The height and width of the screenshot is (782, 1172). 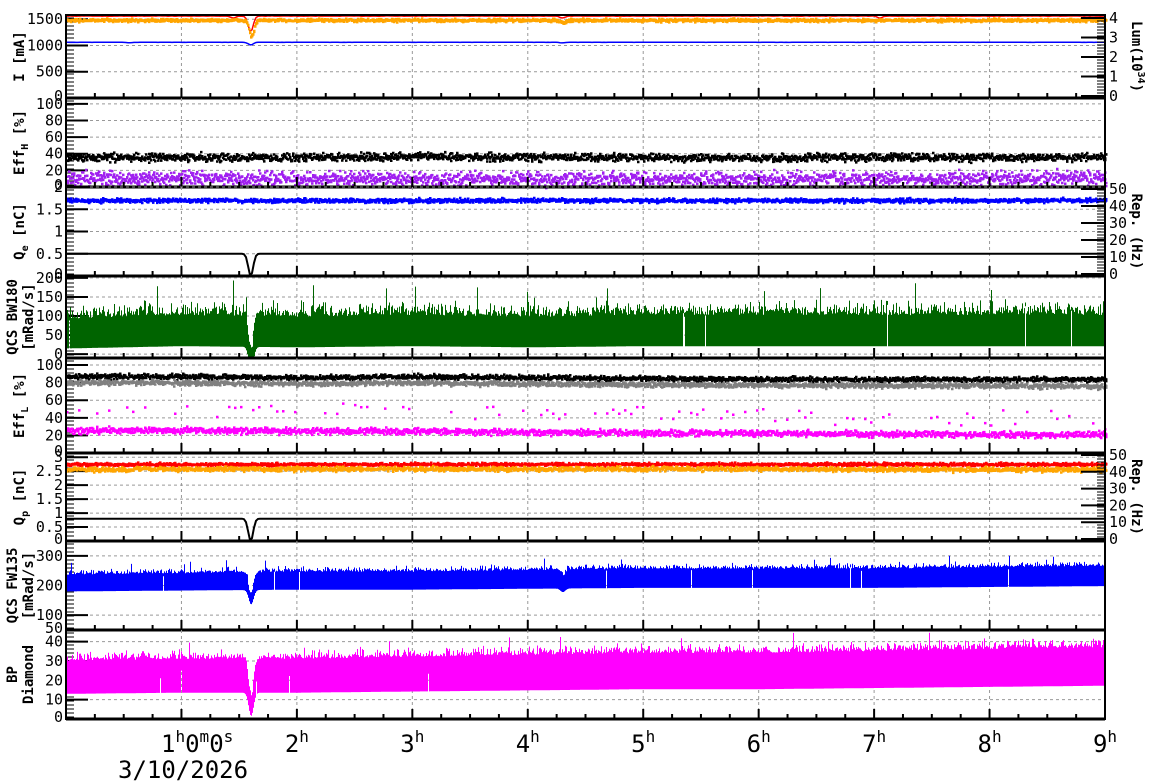 I want to click on y-tick-label: 150, so click(x=49, y=297).